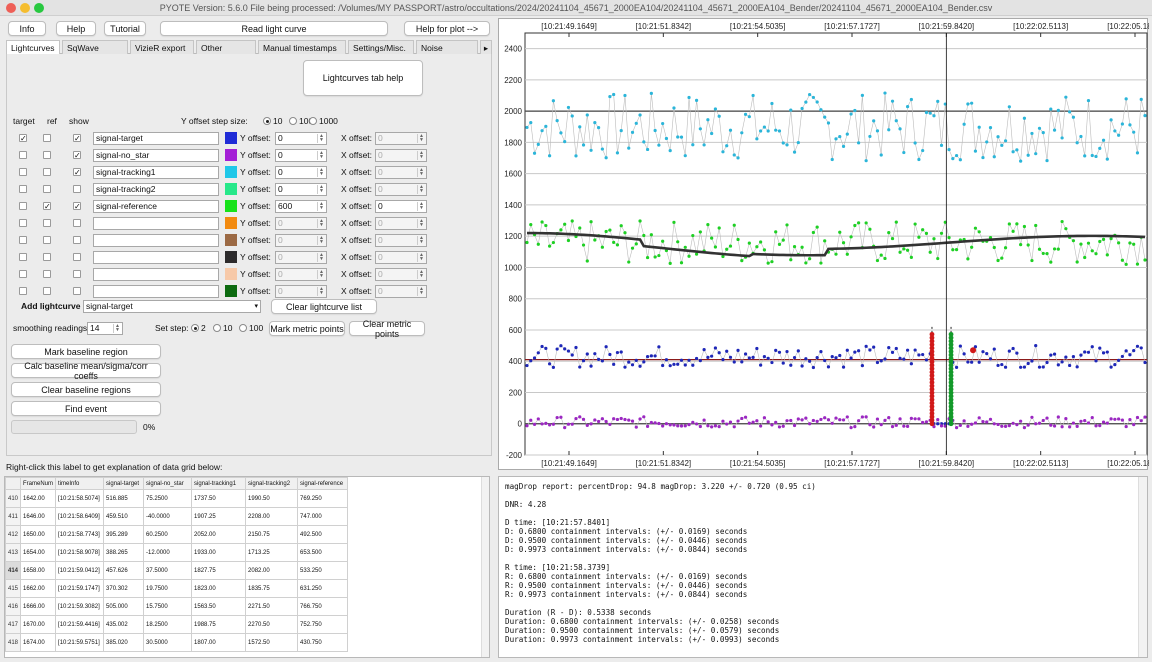 This screenshot has height=662, width=1152. What do you see at coordinates (80, 588) in the screenshot?
I see `grid-cell: [10:21:59.1747]` at bounding box center [80, 588].